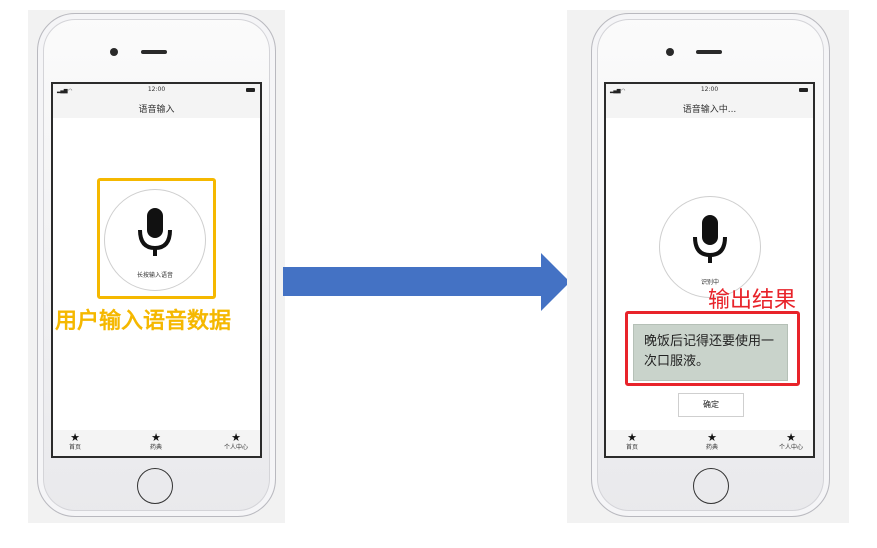 Image resolution: width=877 pixels, height=548 pixels. Describe the element at coordinates (156, 238) in the screenshot. I see `input-highlight-box` at that location.